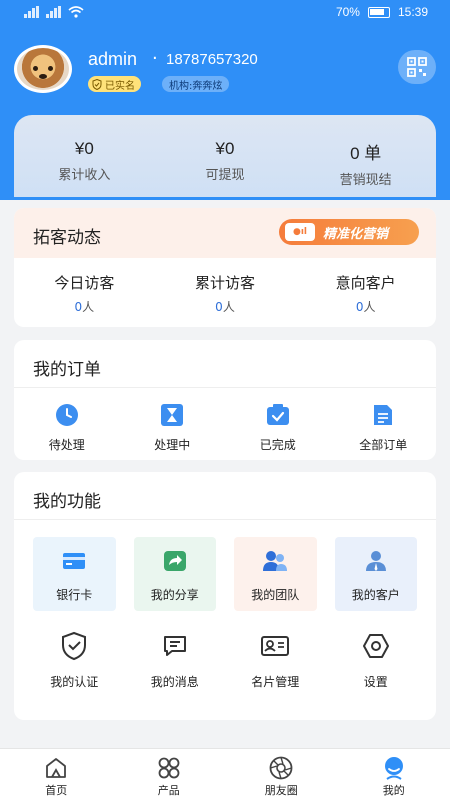  I want to click on tile-label: 我的团队, so click(275, 595).